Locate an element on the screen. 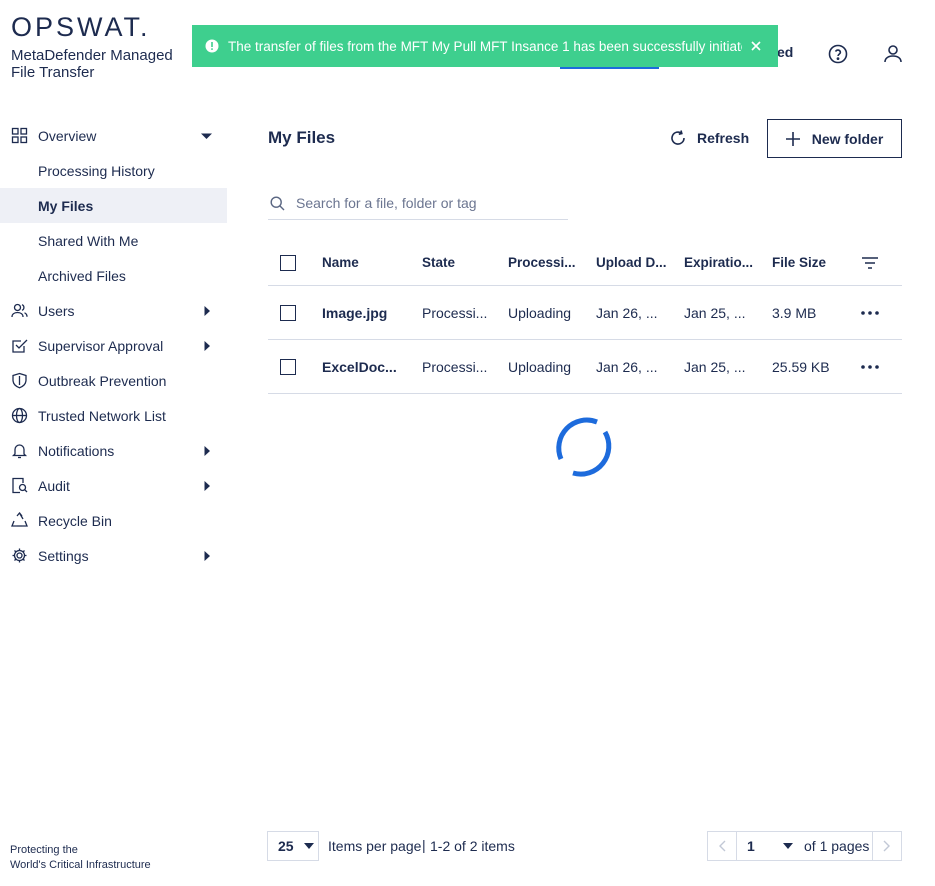 This screenshot has height=886, width=935. sidebar-item-label: Recycle Bin is located at coordinates (75, 520).